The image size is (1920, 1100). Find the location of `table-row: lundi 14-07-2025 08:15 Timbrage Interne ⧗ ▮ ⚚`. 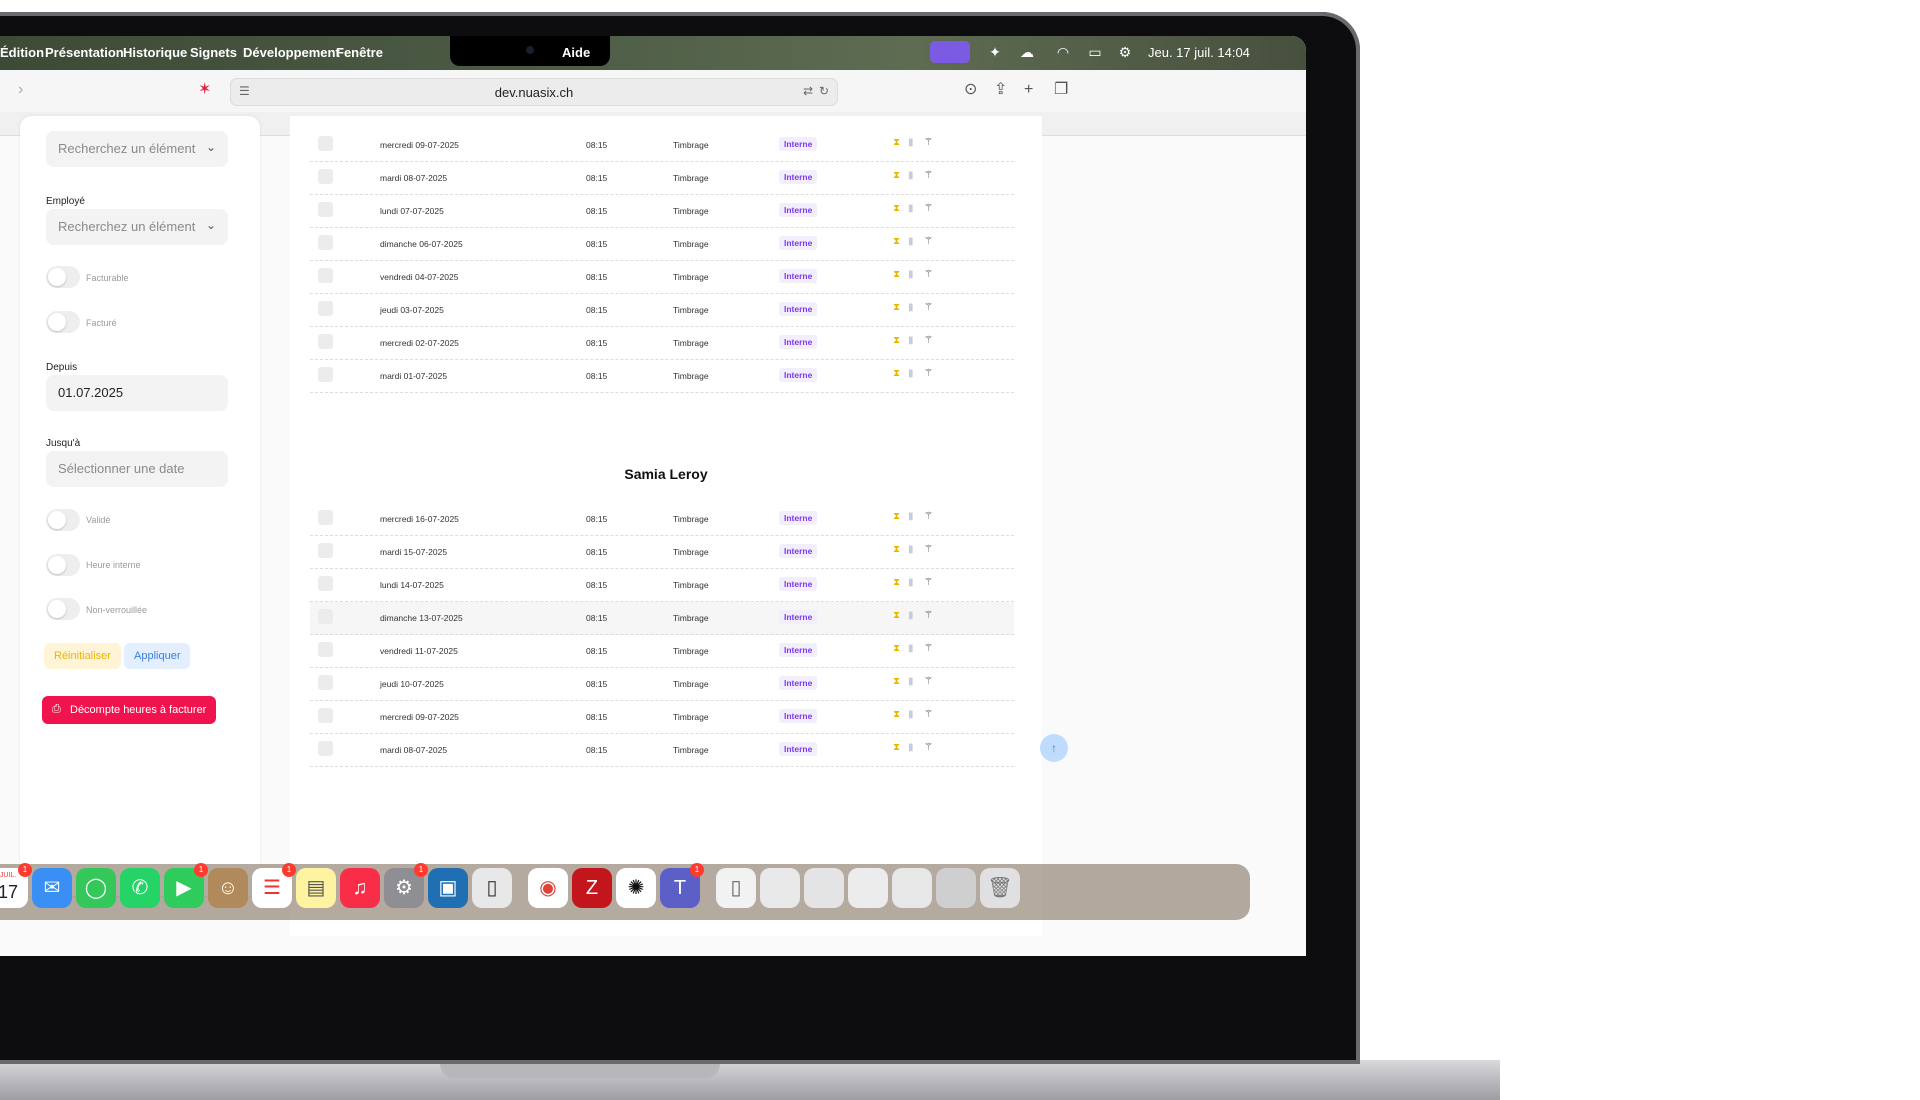

table-row: lundi 14-07-2025 08:15 Timbrage Interne ⧗ ▮ ⚚ is located at coordinates (662, 585).